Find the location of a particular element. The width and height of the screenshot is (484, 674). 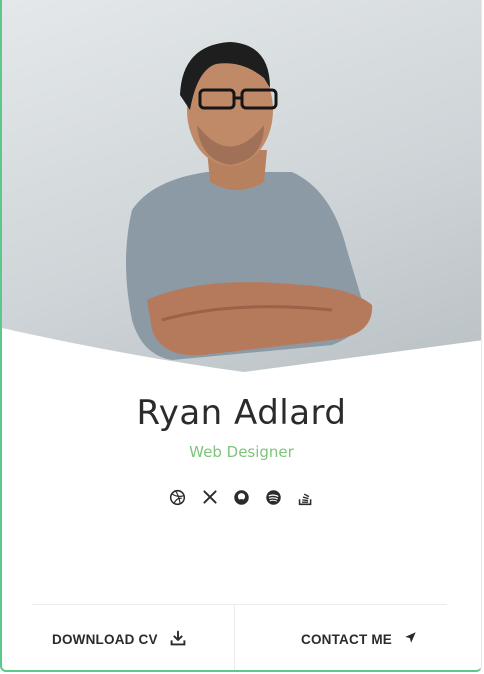

social-links is located at coordinates (241, 497).